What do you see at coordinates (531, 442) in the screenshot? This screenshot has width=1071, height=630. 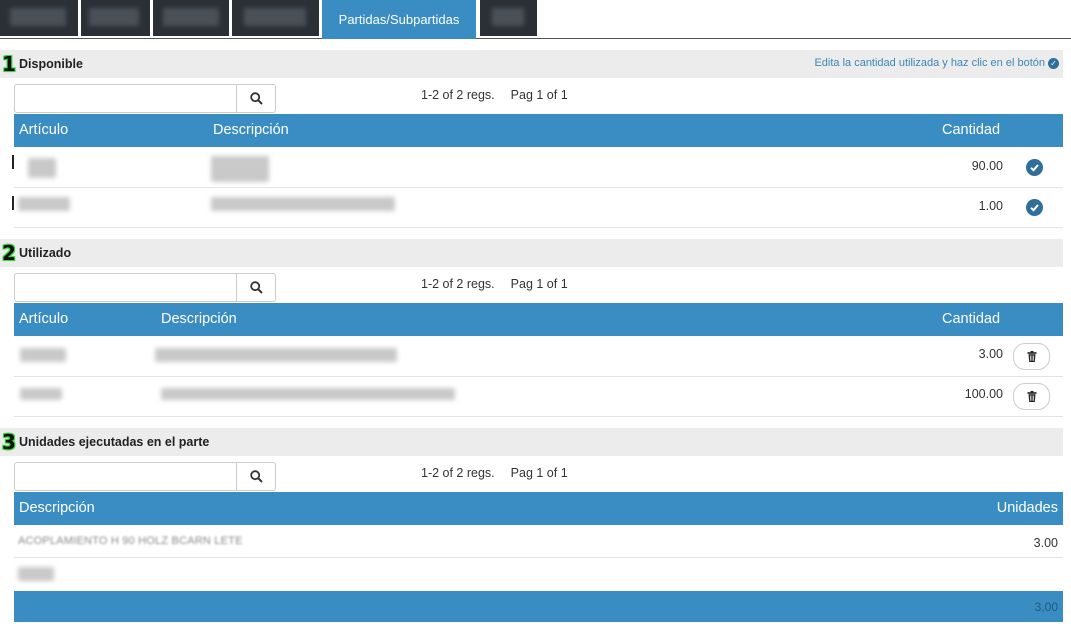 I see `section-header-unidades: 3 Unidades ejecutadas en el parte` at bounding box center [531, 442].